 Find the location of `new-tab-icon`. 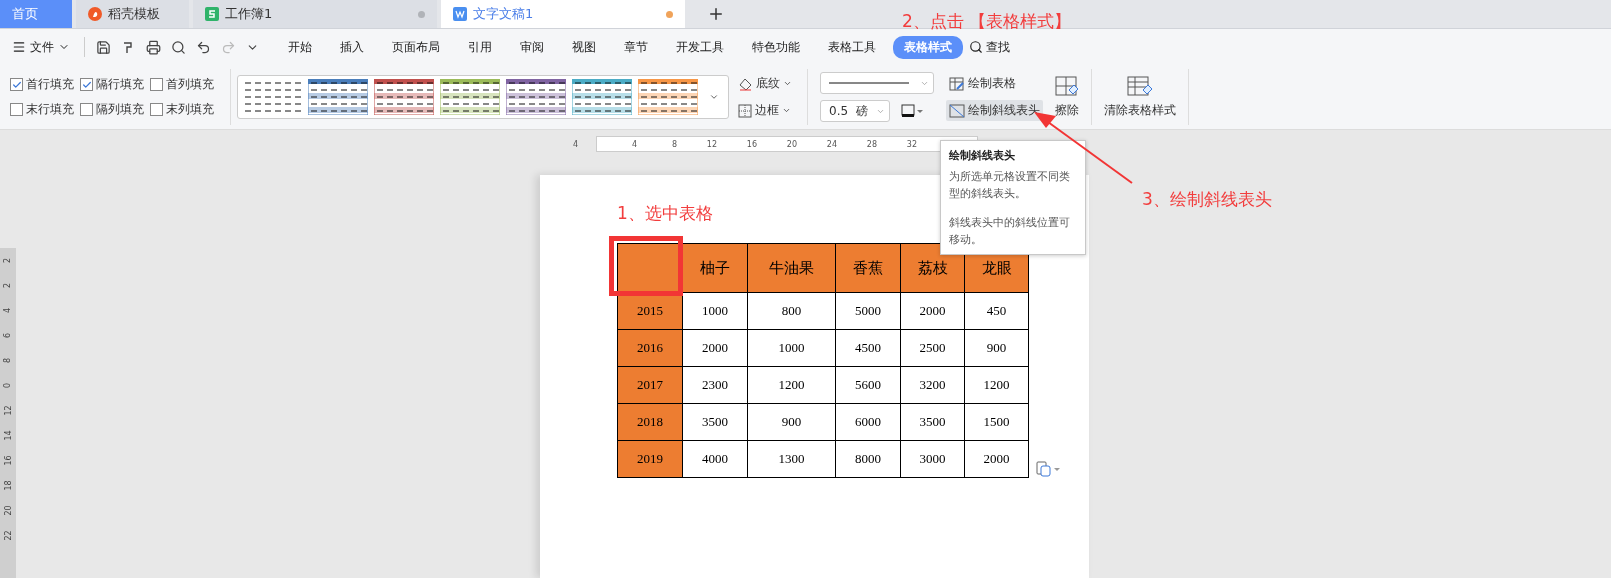

new-tab-icon is located at coordinates (716, 14).